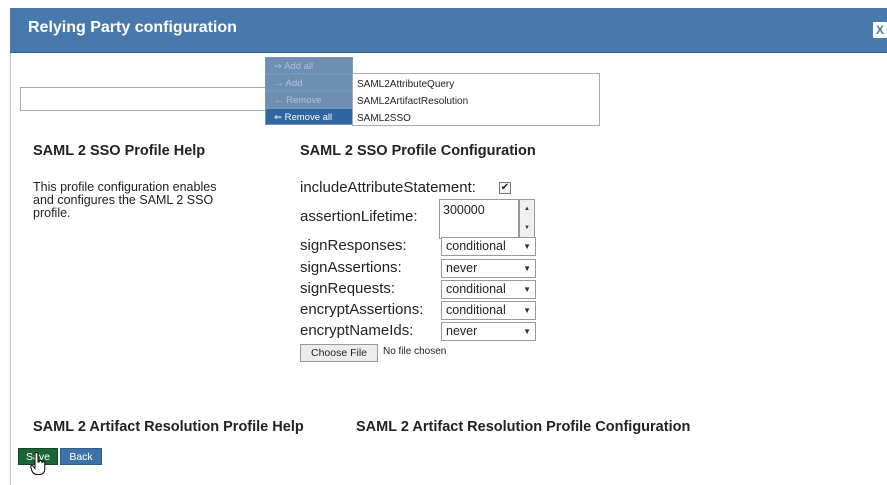  Describe the element at coordinates (143, 99) in the screenshot. I see `available-profiles-list` at that location.